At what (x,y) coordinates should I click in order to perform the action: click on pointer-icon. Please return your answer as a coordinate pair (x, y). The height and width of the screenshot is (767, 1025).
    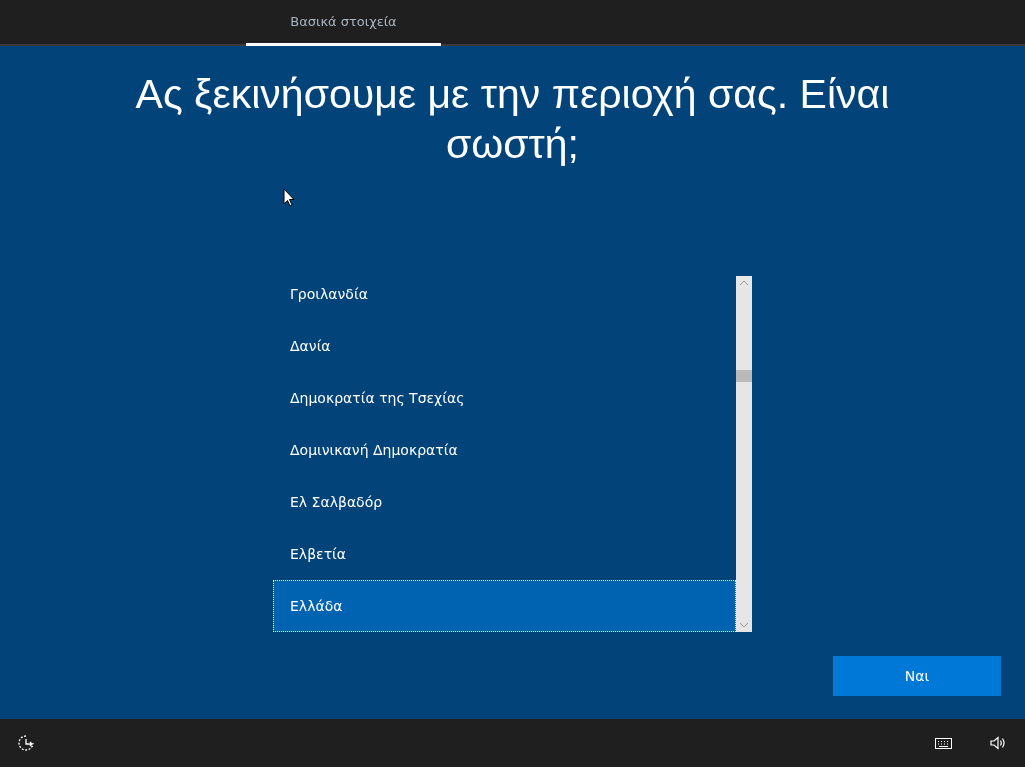
    Looking at the image, I should click on (289, 197).